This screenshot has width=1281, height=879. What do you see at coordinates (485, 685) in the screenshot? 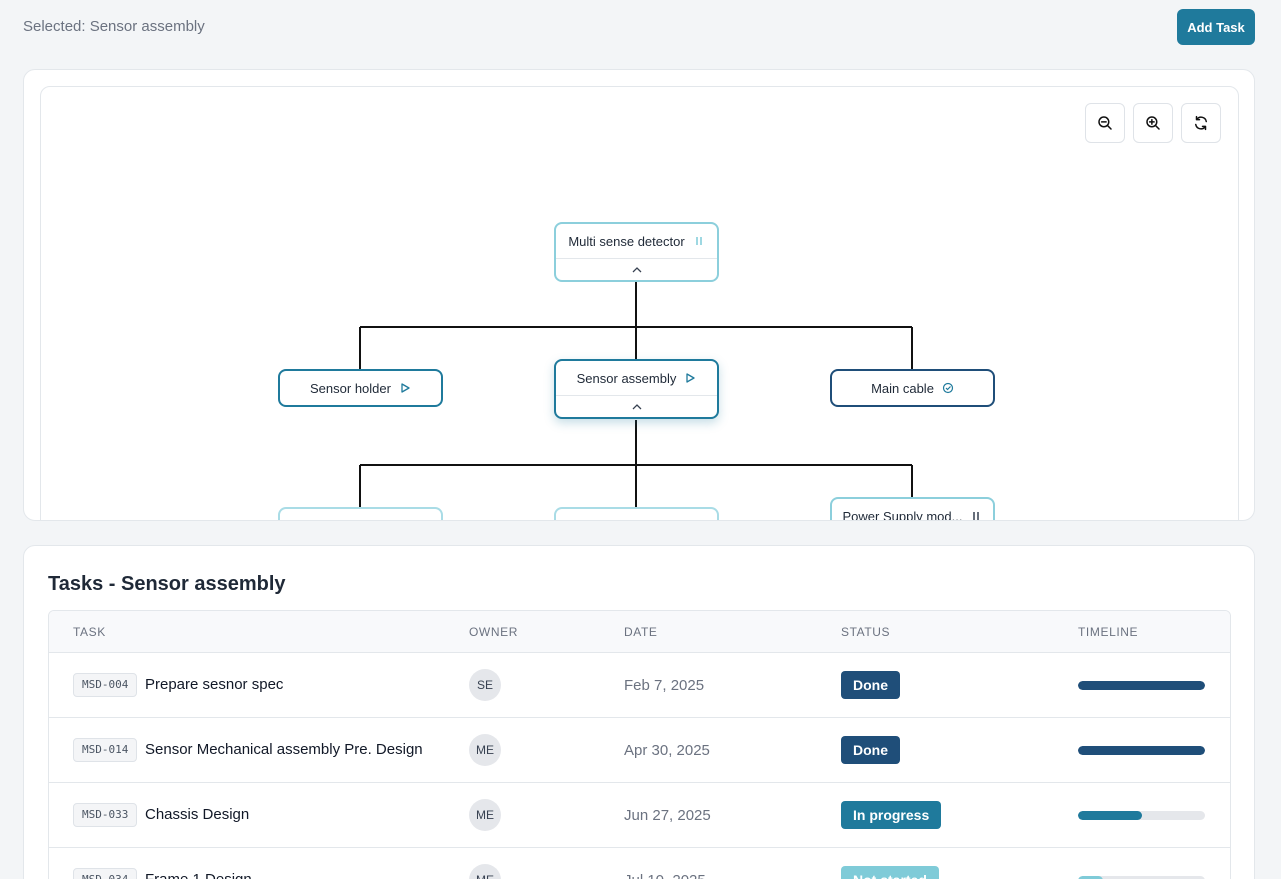
I see `owner-avatar: SE` at bounding box center [485, 685].